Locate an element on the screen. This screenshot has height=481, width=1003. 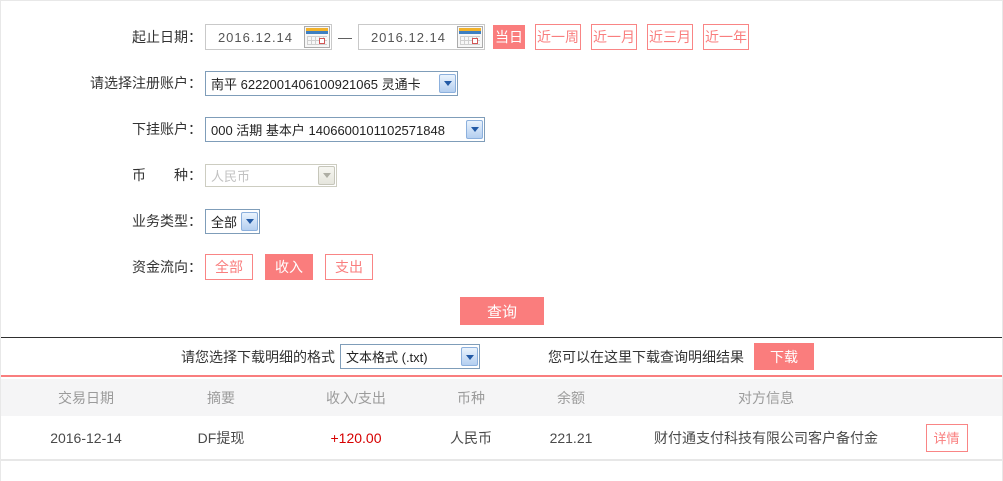
column-header-balance: 余额 is located at coordinates (571, 397).